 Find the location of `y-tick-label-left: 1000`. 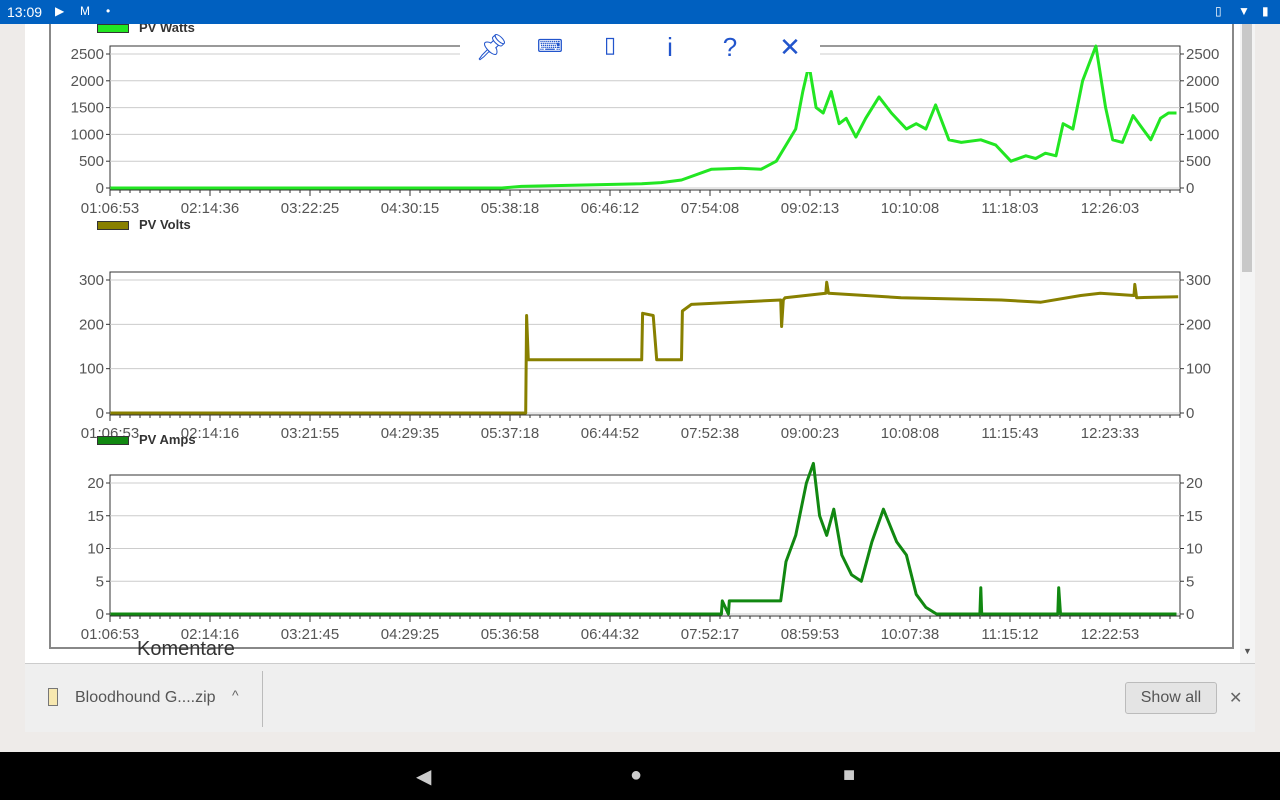

y-tick-label-left: 1000 is located at coordinates (87, 134).